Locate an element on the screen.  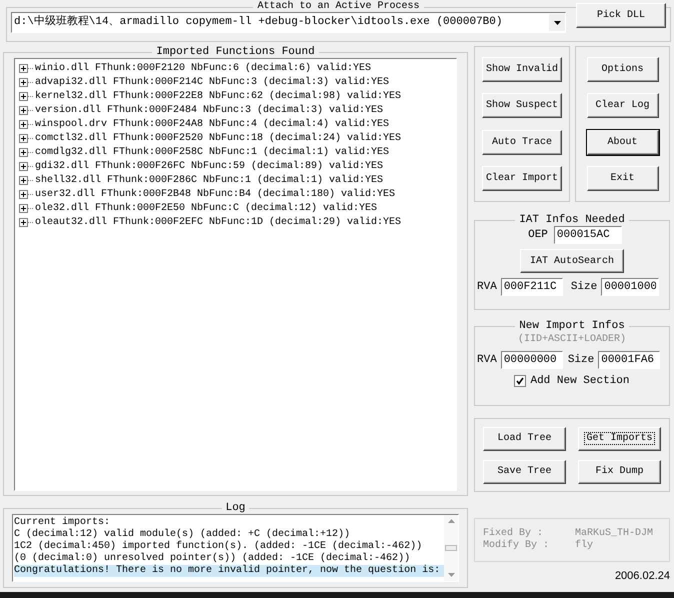
scroll-up-icon is located at coordinates (451, 521).